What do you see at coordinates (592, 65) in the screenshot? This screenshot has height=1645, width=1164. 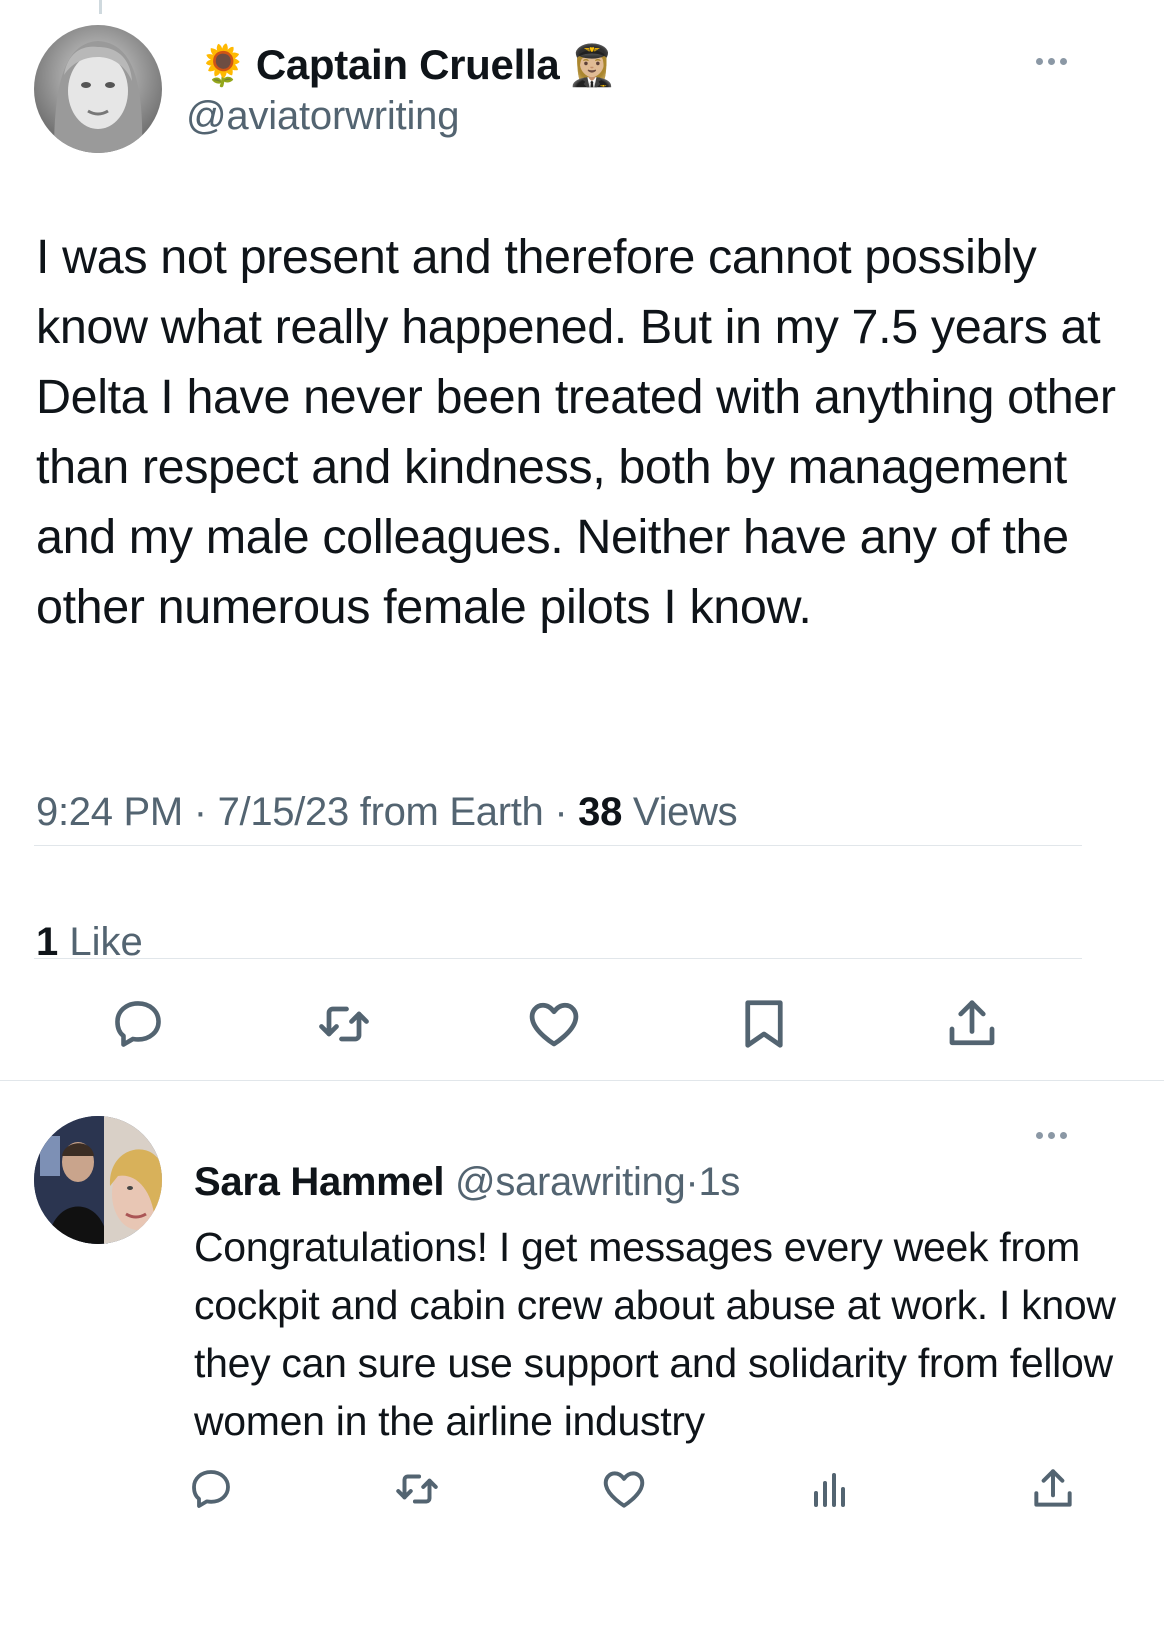 I see `pilot-emoji-icon: 👩🏼‍✈️` at bounding box center [592, 65].